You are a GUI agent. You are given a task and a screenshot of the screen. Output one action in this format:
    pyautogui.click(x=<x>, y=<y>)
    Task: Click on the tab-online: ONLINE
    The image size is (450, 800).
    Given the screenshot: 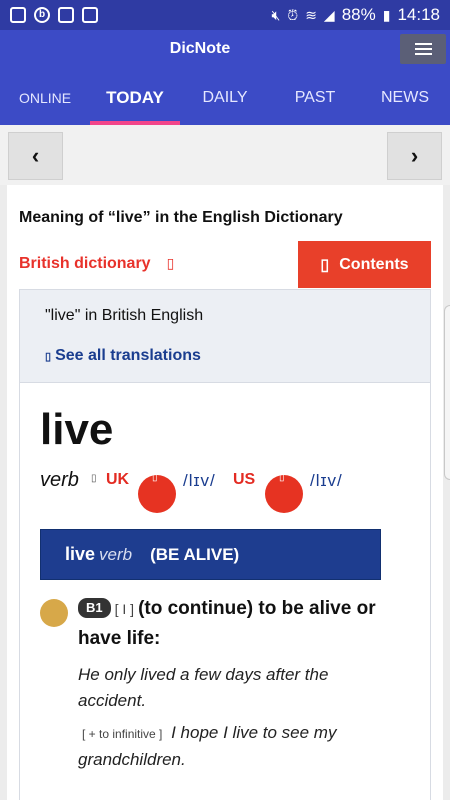 What is the action you would take?
    pyautogui.click(x=45, y=101)
    